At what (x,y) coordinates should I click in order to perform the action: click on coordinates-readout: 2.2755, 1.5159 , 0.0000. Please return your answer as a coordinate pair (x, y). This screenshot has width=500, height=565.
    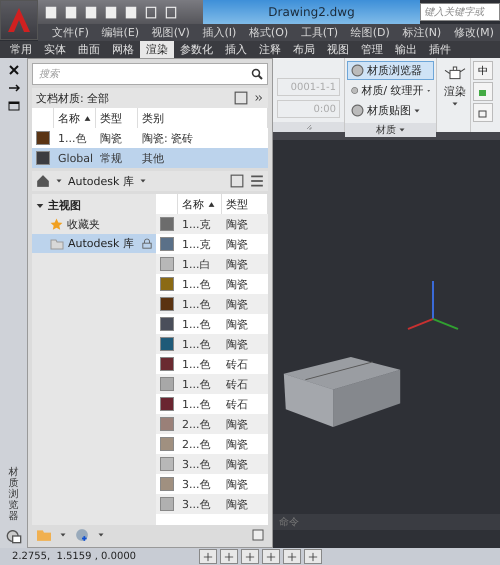
    Looking at the image, I should click on (74, 556).